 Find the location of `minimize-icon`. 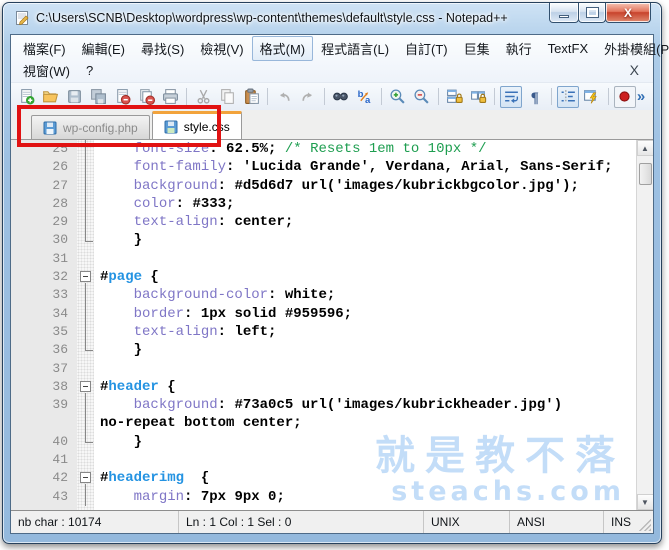

minimize-icon is located at coordinates (564, 16).